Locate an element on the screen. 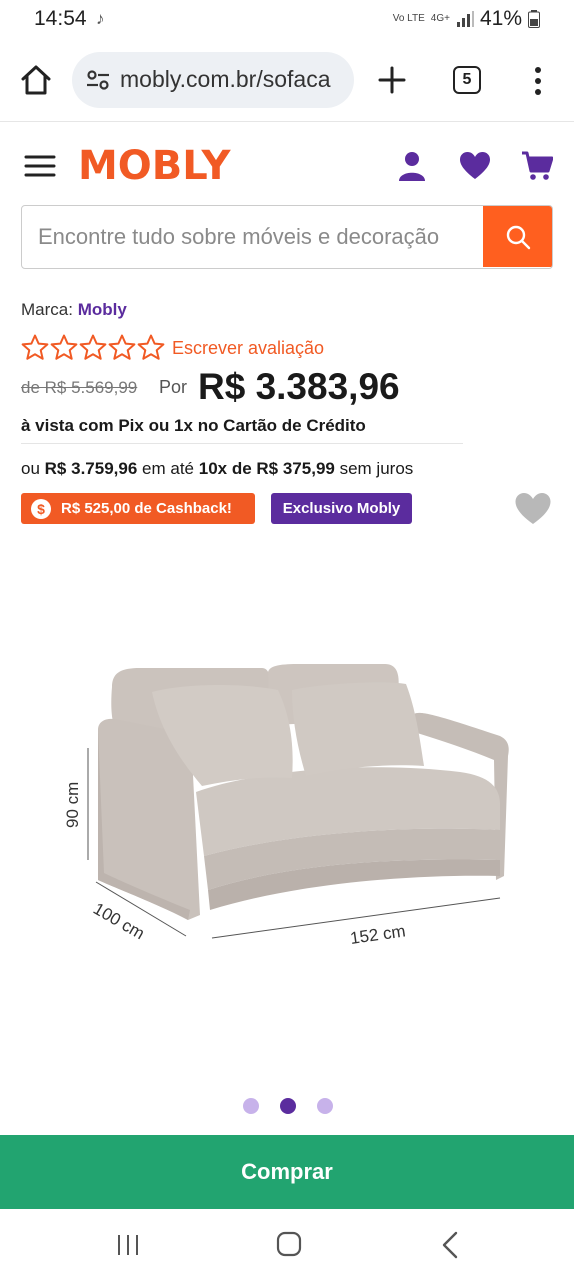 The width and height of the screenshot is (574, 1280). cashback-coin-icon: $ is located at coordinates (41, 508).